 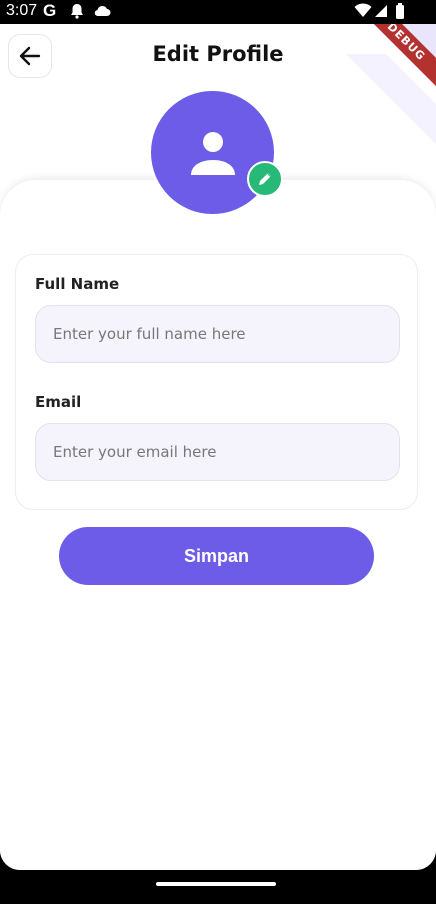 What do you see at coordinates (363, 10) in the screenshot?
I see `wifi-icon` at bounding box center [363, 10].